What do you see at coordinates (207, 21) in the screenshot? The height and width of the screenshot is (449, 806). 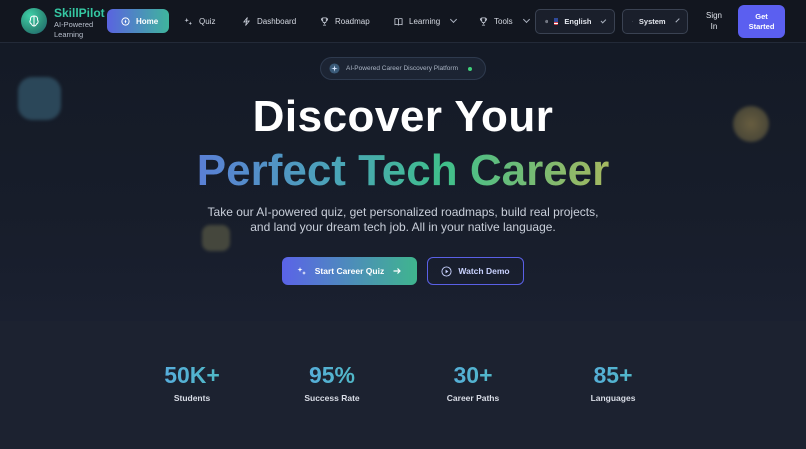 I see `nav-quiz-label: Quiz` at bounding box center [207, 21].